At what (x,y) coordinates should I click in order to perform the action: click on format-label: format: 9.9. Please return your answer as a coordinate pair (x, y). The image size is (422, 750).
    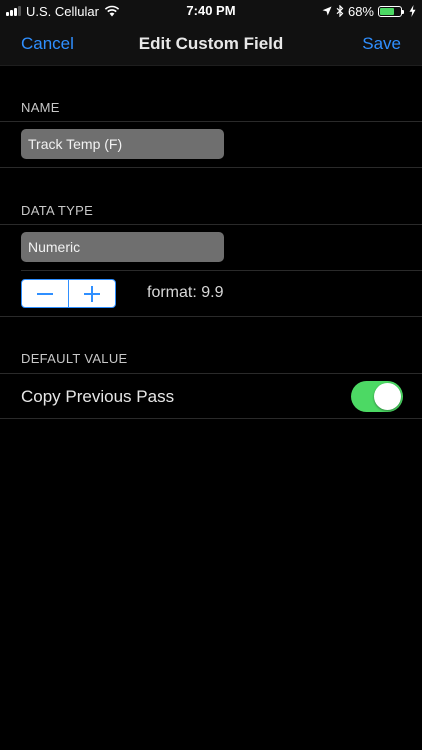
    Looking at the image, I should click on (185, 292).